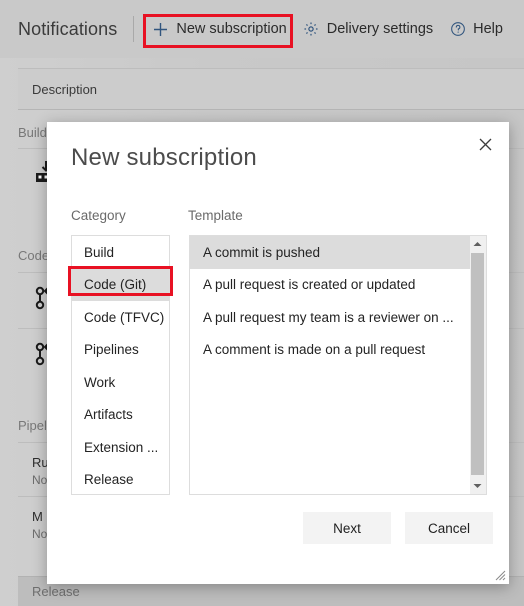 The height and width of the screenshot is (606, 524). Describe the element at coordinates (477, 486) in the screenshot. I see `chevron-down-icon` at that location.